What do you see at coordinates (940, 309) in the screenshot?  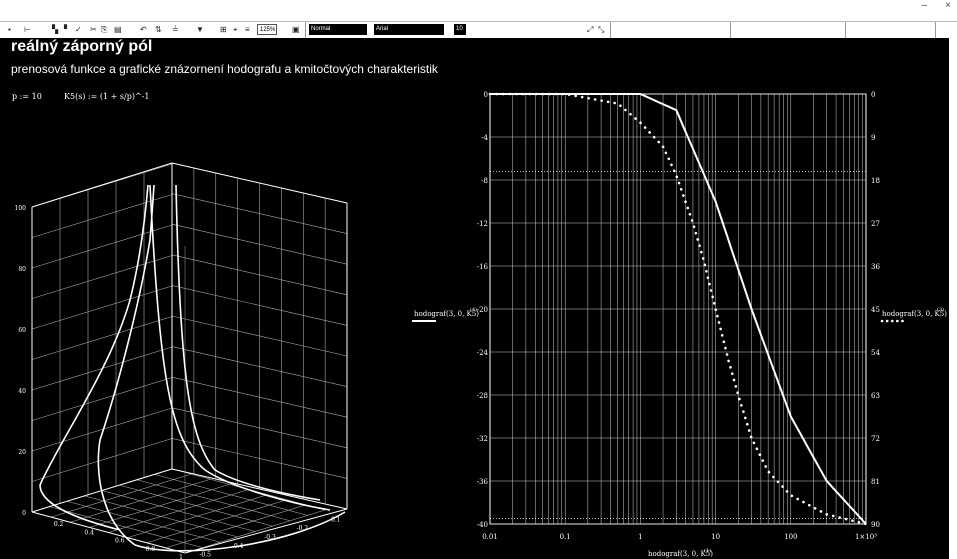 I see `y-right-axis-label-sup: (3)` at bounding box center [940, 309].